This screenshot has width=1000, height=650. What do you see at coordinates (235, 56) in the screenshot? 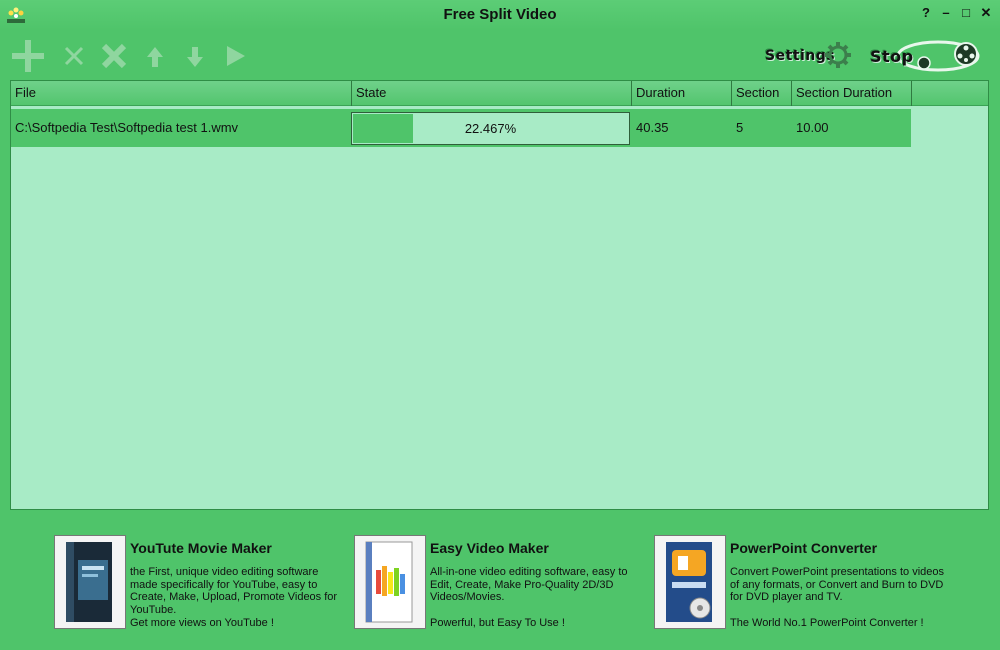
I see `play-icon` at bounding box center [235, 56].